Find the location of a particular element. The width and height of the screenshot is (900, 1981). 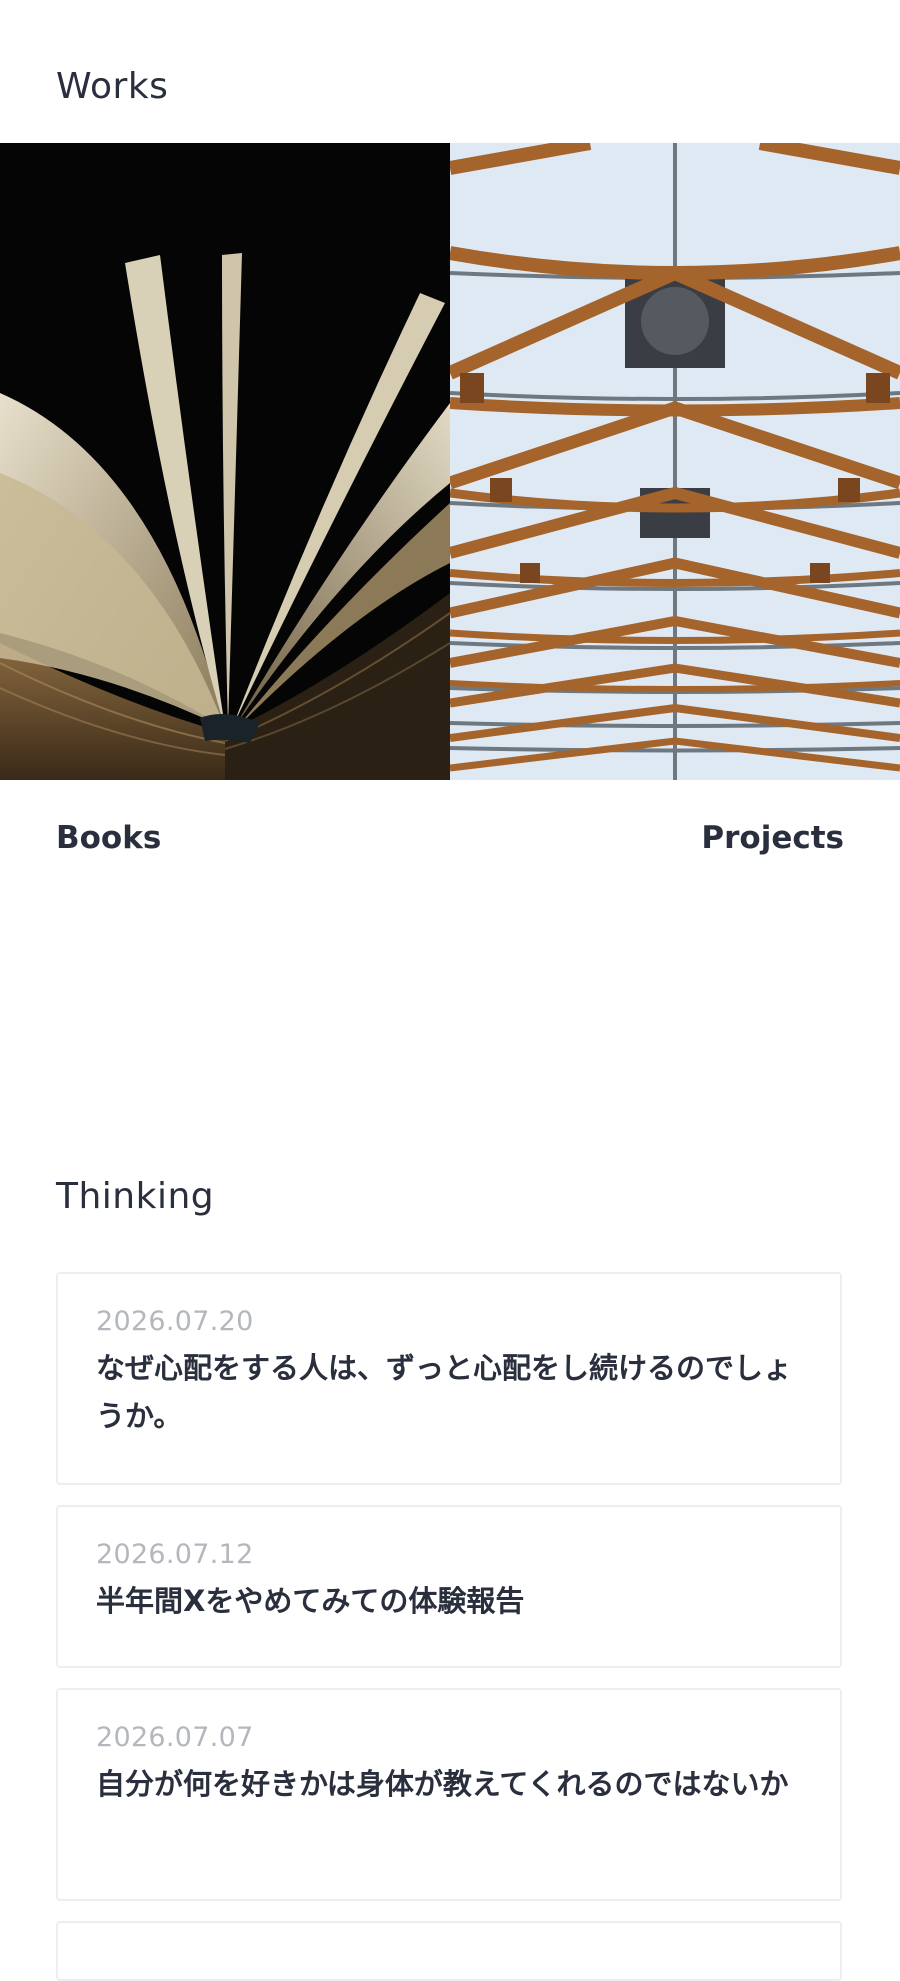

post-title: 半年間Xをやめてみての体験報告 is located at coordinates (310, 1601).